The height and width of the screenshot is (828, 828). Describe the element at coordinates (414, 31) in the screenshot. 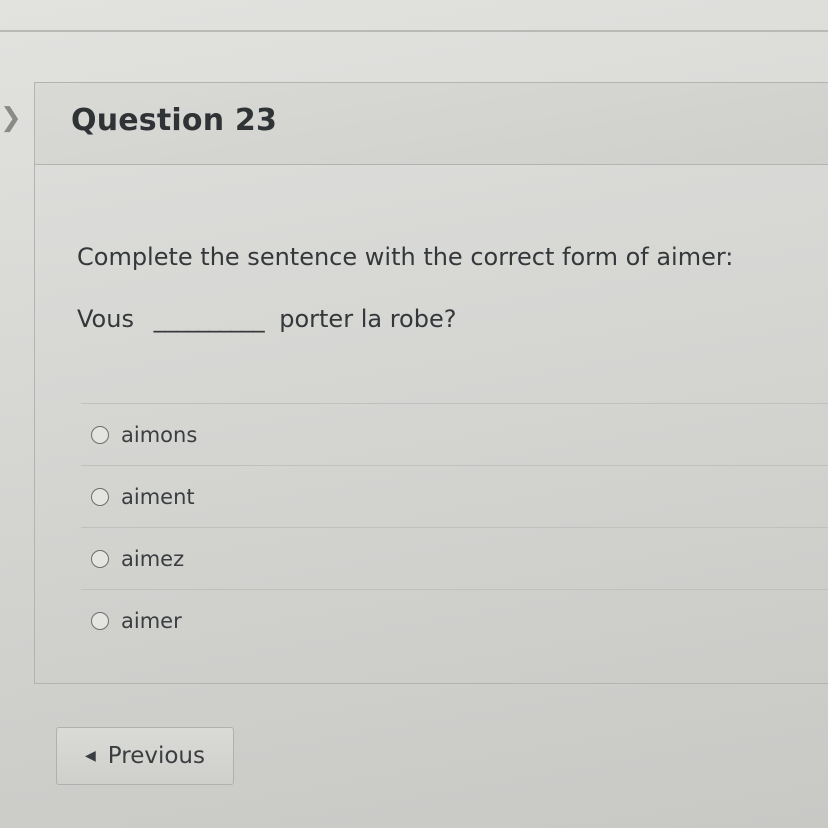

I see `top-divider` at that location.